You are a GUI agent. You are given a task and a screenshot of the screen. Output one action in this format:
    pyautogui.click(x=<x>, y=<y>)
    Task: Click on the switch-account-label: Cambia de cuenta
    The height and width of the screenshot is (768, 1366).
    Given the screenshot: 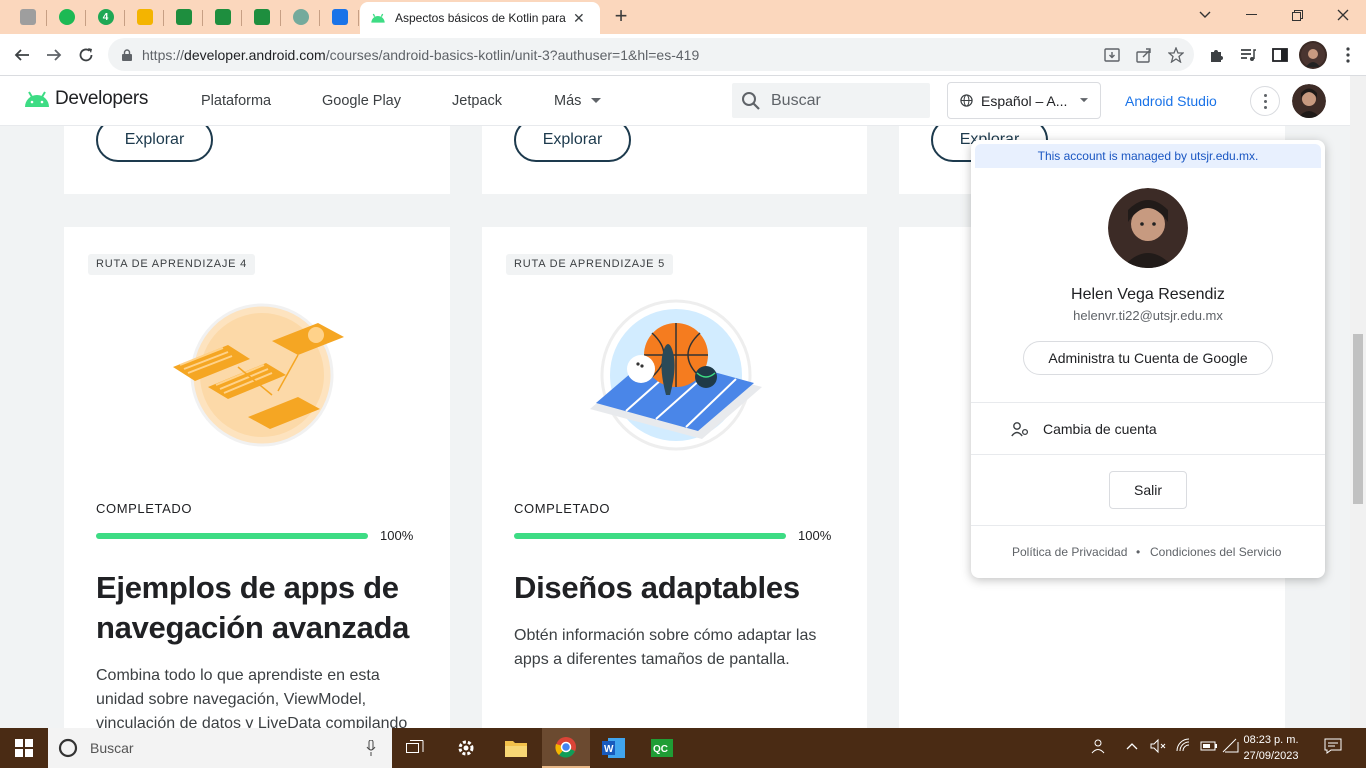 What is the action you would take?
    pyautogui.click(x=1100, y=429)
    